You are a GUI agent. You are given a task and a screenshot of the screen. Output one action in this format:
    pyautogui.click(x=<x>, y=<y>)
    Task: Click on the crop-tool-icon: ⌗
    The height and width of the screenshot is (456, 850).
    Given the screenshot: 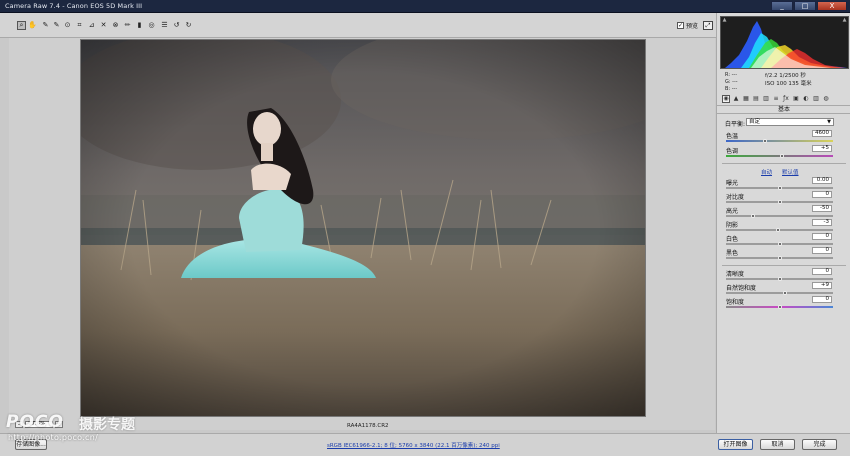 What is the action you would take?
    pyautogui.click(x=79, y=25)
    